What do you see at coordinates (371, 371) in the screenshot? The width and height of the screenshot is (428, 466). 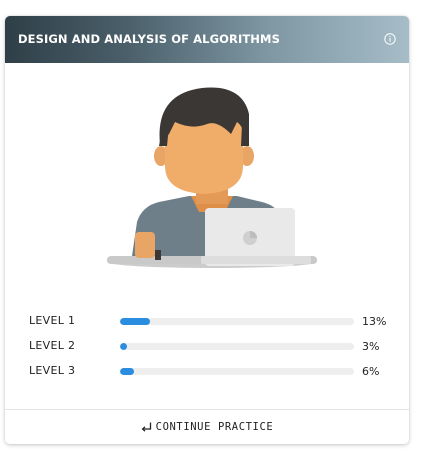 I see `level-percent: 6%` at bounding box center [371, 371].